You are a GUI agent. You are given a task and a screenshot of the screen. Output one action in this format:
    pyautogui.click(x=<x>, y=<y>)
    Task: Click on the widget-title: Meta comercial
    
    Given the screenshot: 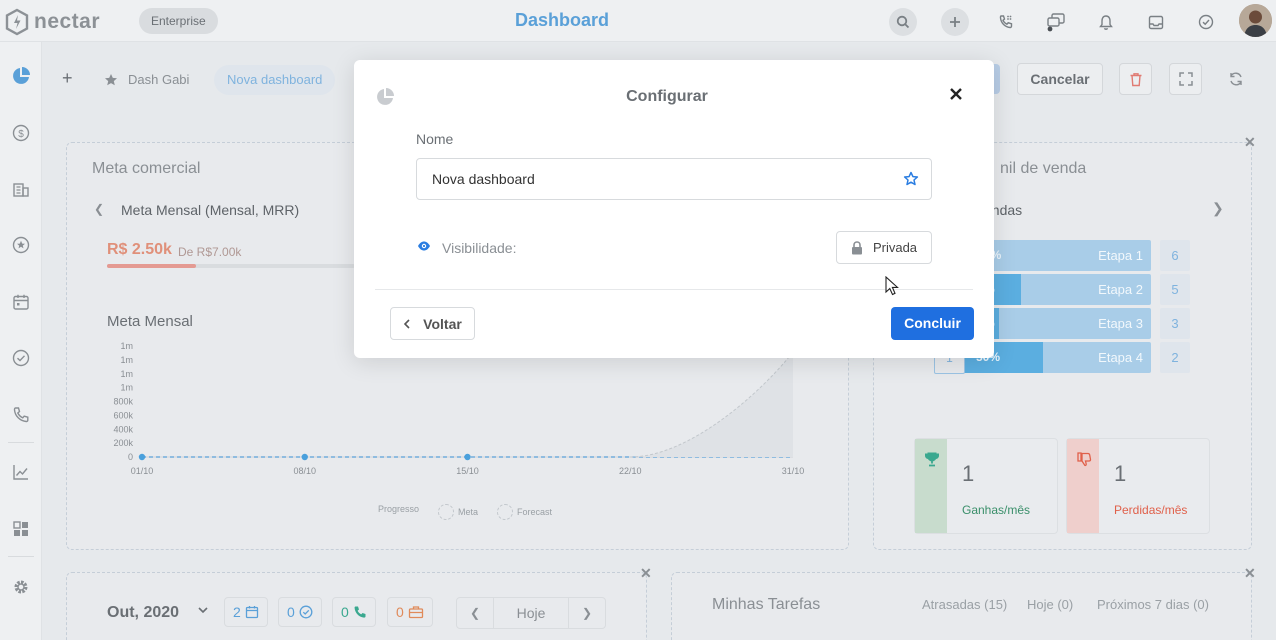 What is the action you would take?
    pyautogui.click(x=146, y=168)
    